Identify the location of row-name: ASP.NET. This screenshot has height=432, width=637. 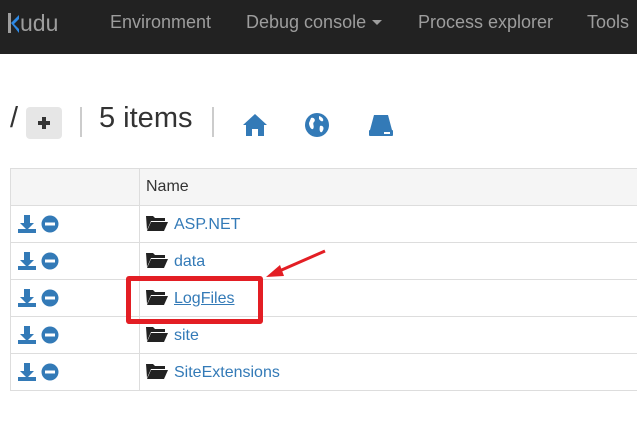
(388, 224).